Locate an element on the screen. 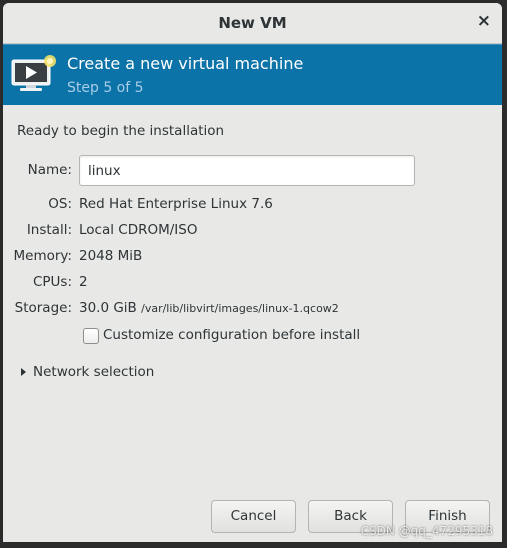  window-title: New VM is located at coordinates (252, 23).